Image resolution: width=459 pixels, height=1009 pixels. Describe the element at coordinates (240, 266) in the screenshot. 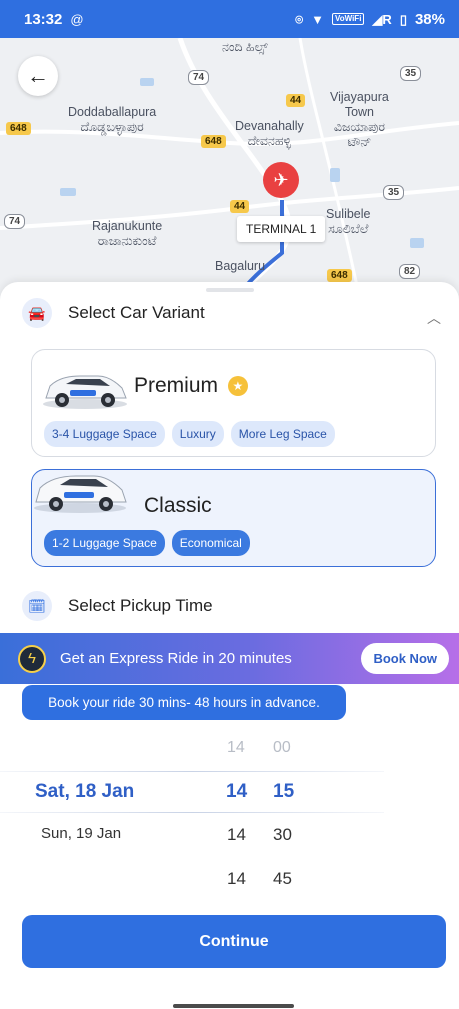

I see `map-place-bagaluru: Bagaluru` at that location.